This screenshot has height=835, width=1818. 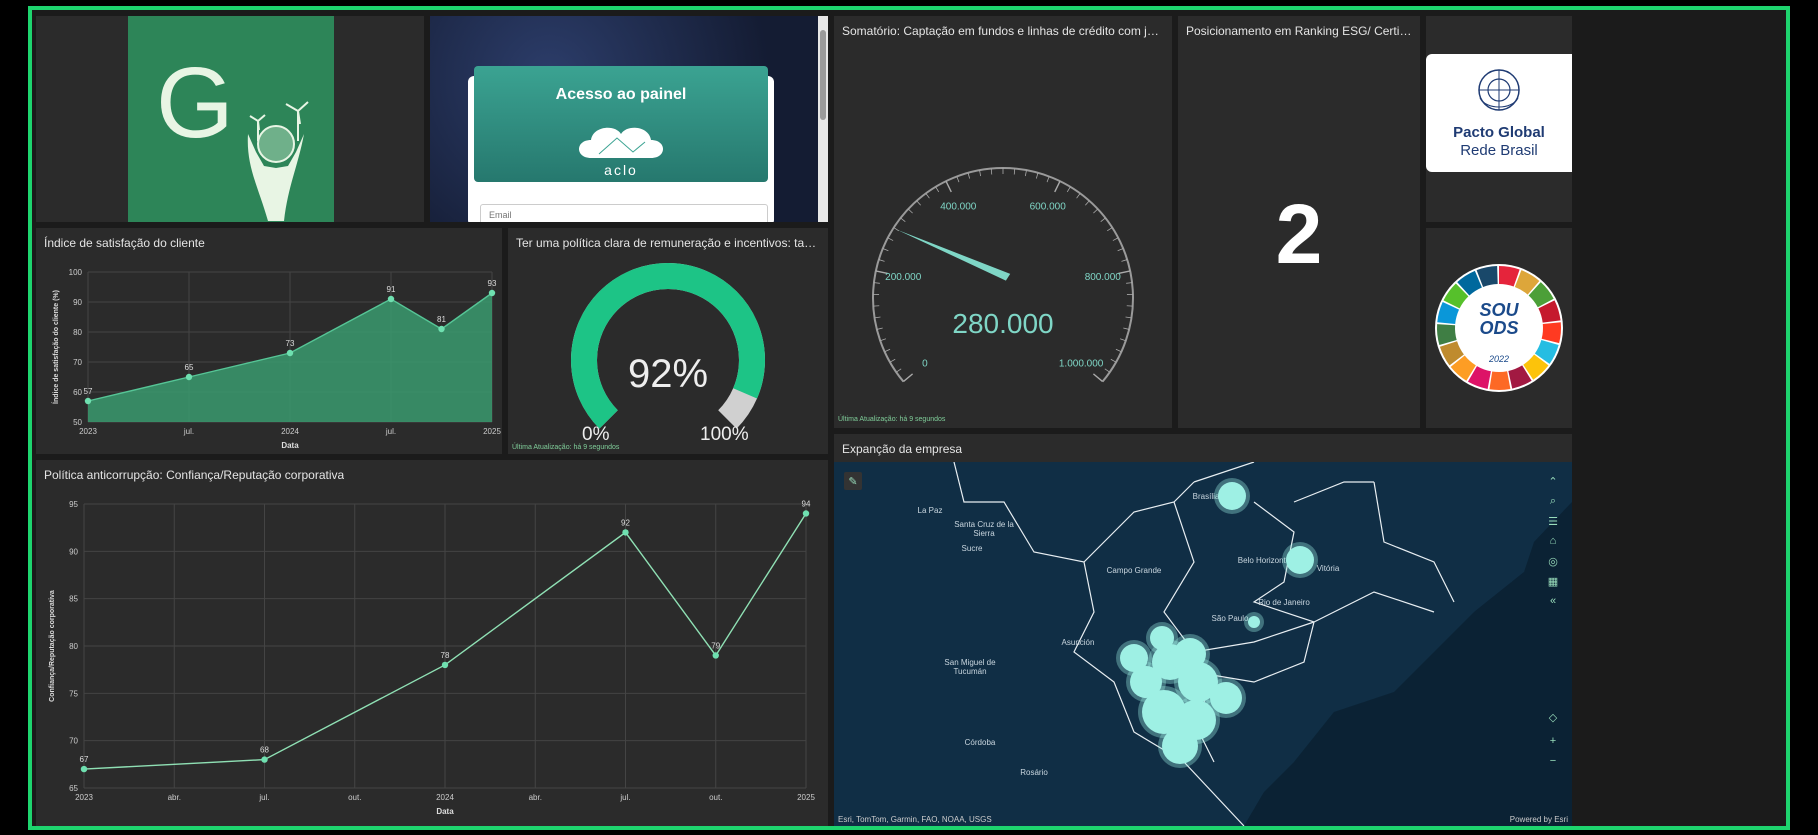 I want to click on data-label: 91, so click(x=391, y=289).